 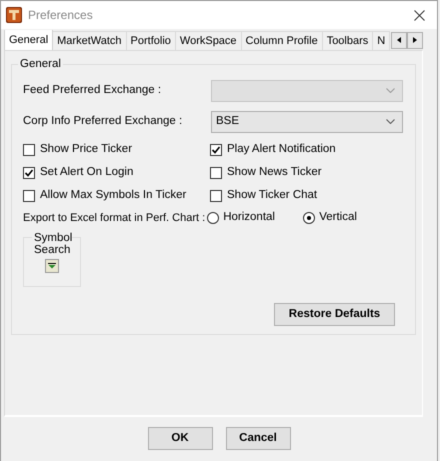 I want to click on field-label: Feed Preferred Exchange :, so click(x=92, y=90).